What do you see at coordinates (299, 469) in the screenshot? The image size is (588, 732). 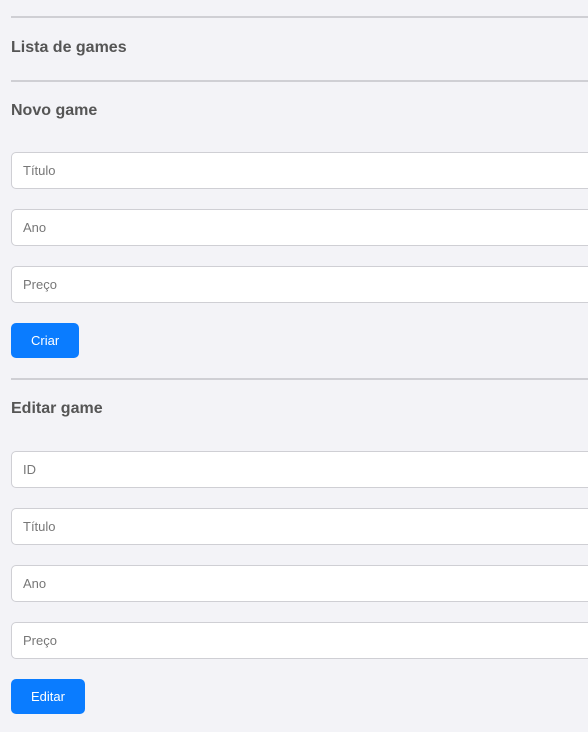 I see `edit-id-input` at bounding box center [299, 469].